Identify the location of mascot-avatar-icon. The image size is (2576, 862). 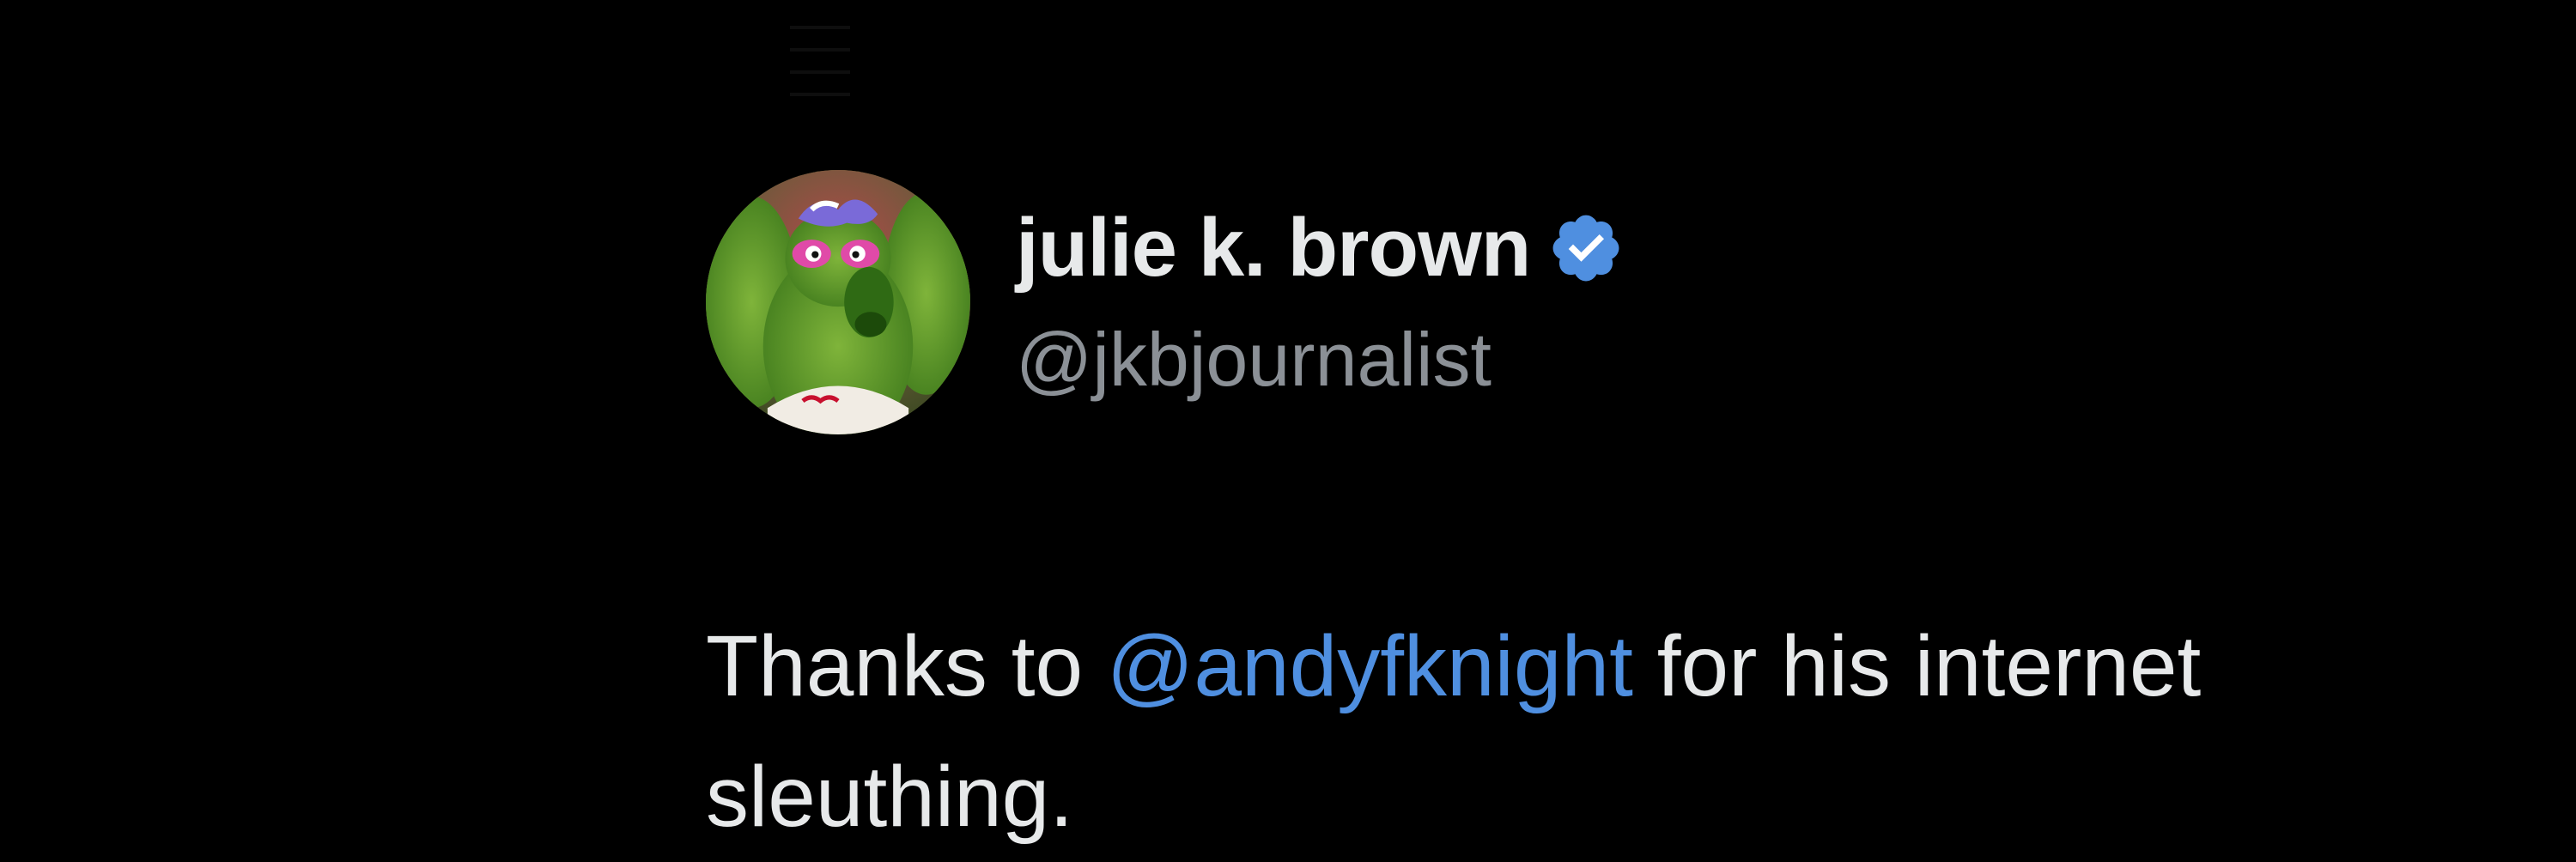
(838, 302).